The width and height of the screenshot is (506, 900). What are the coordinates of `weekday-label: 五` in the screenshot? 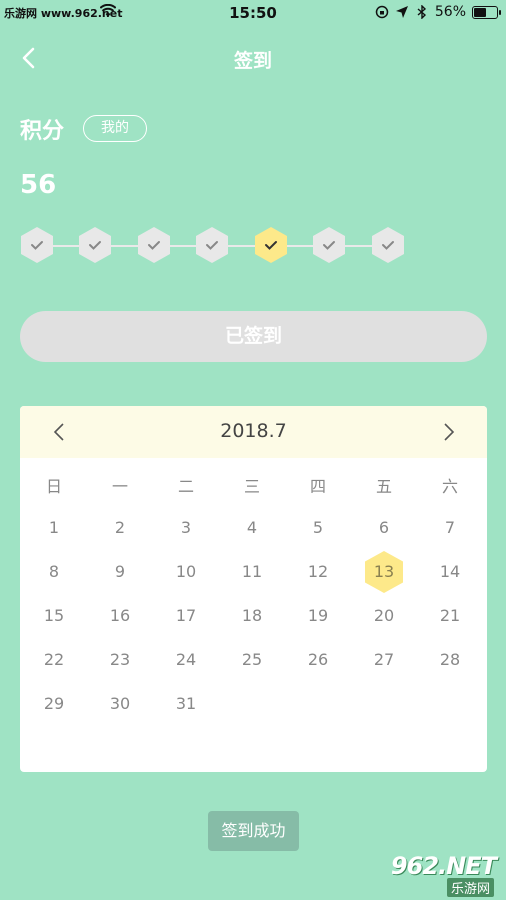 It's located at (383, 486).